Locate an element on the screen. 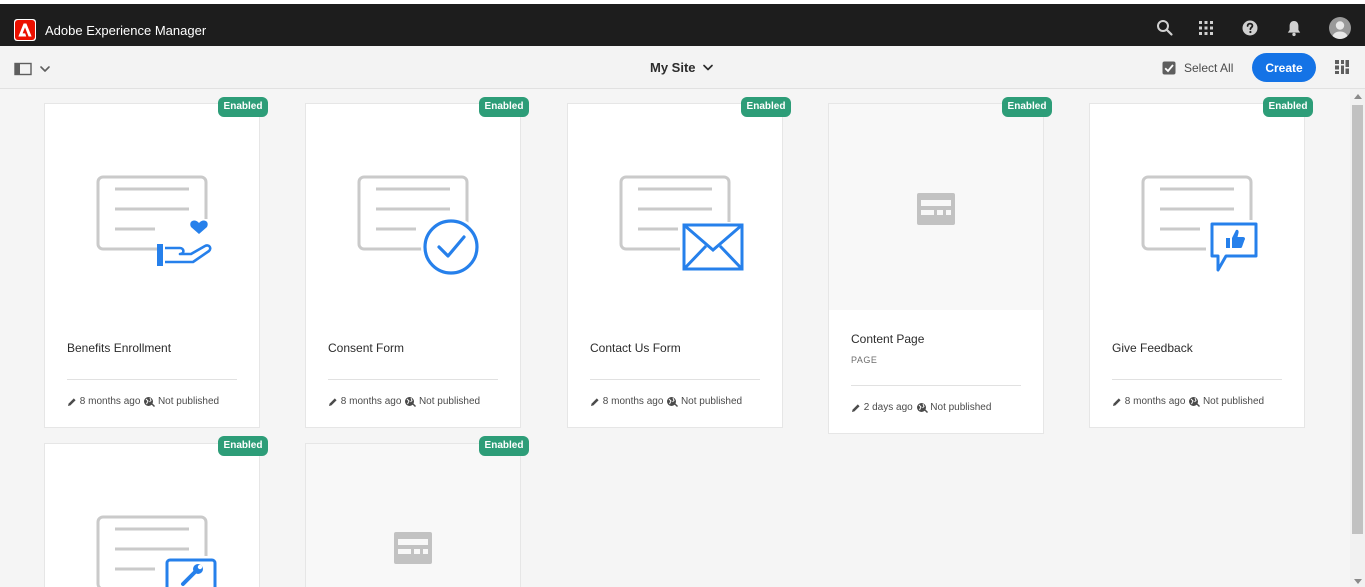  card-title: Contact Us Form is located at coordinates (635, 348).